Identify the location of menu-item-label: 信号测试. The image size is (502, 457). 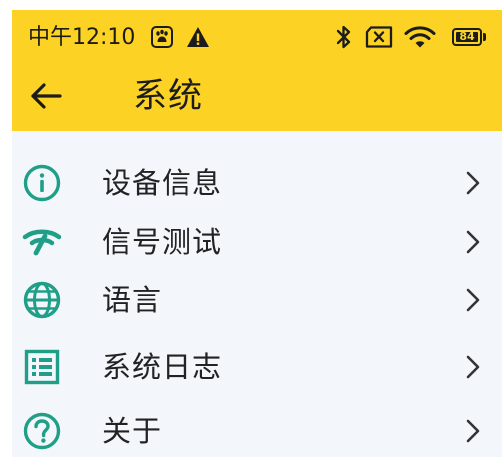
(162, 242).